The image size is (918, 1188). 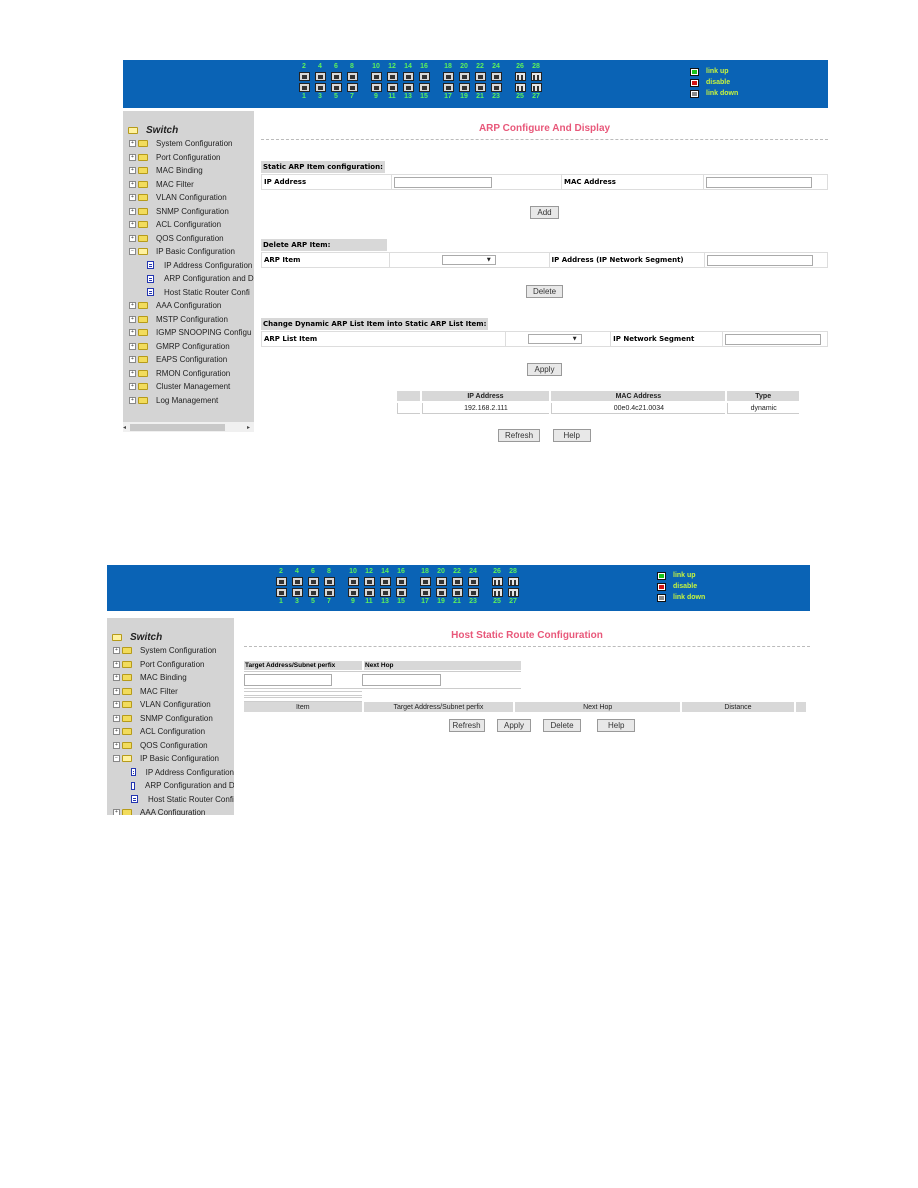 I want to click on arp-list-item-select: ▼, so click(x=554, y=339).